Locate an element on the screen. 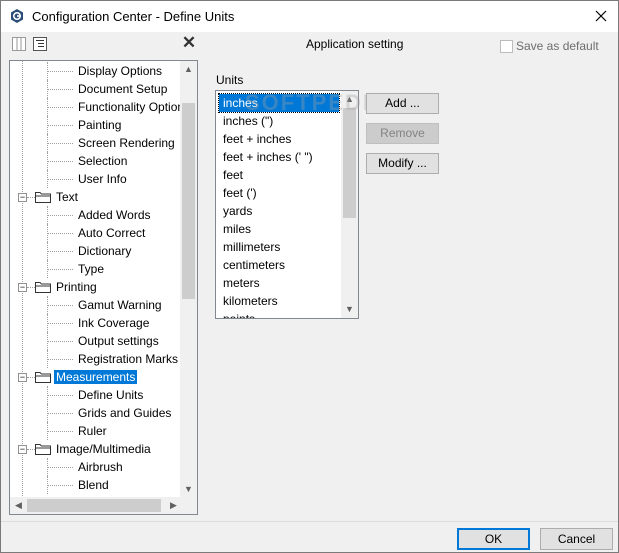 This screenshot has width=619, height=553. save-as-default-label: Save as default is located at coordinates (557, 46).